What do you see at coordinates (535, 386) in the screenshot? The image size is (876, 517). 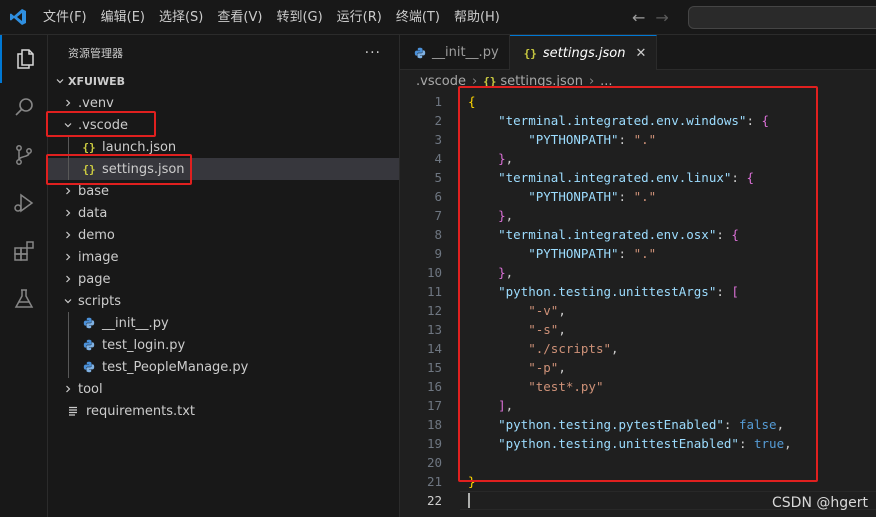 I see `line-content: "test*.py"` at bounding box center [535, 386].